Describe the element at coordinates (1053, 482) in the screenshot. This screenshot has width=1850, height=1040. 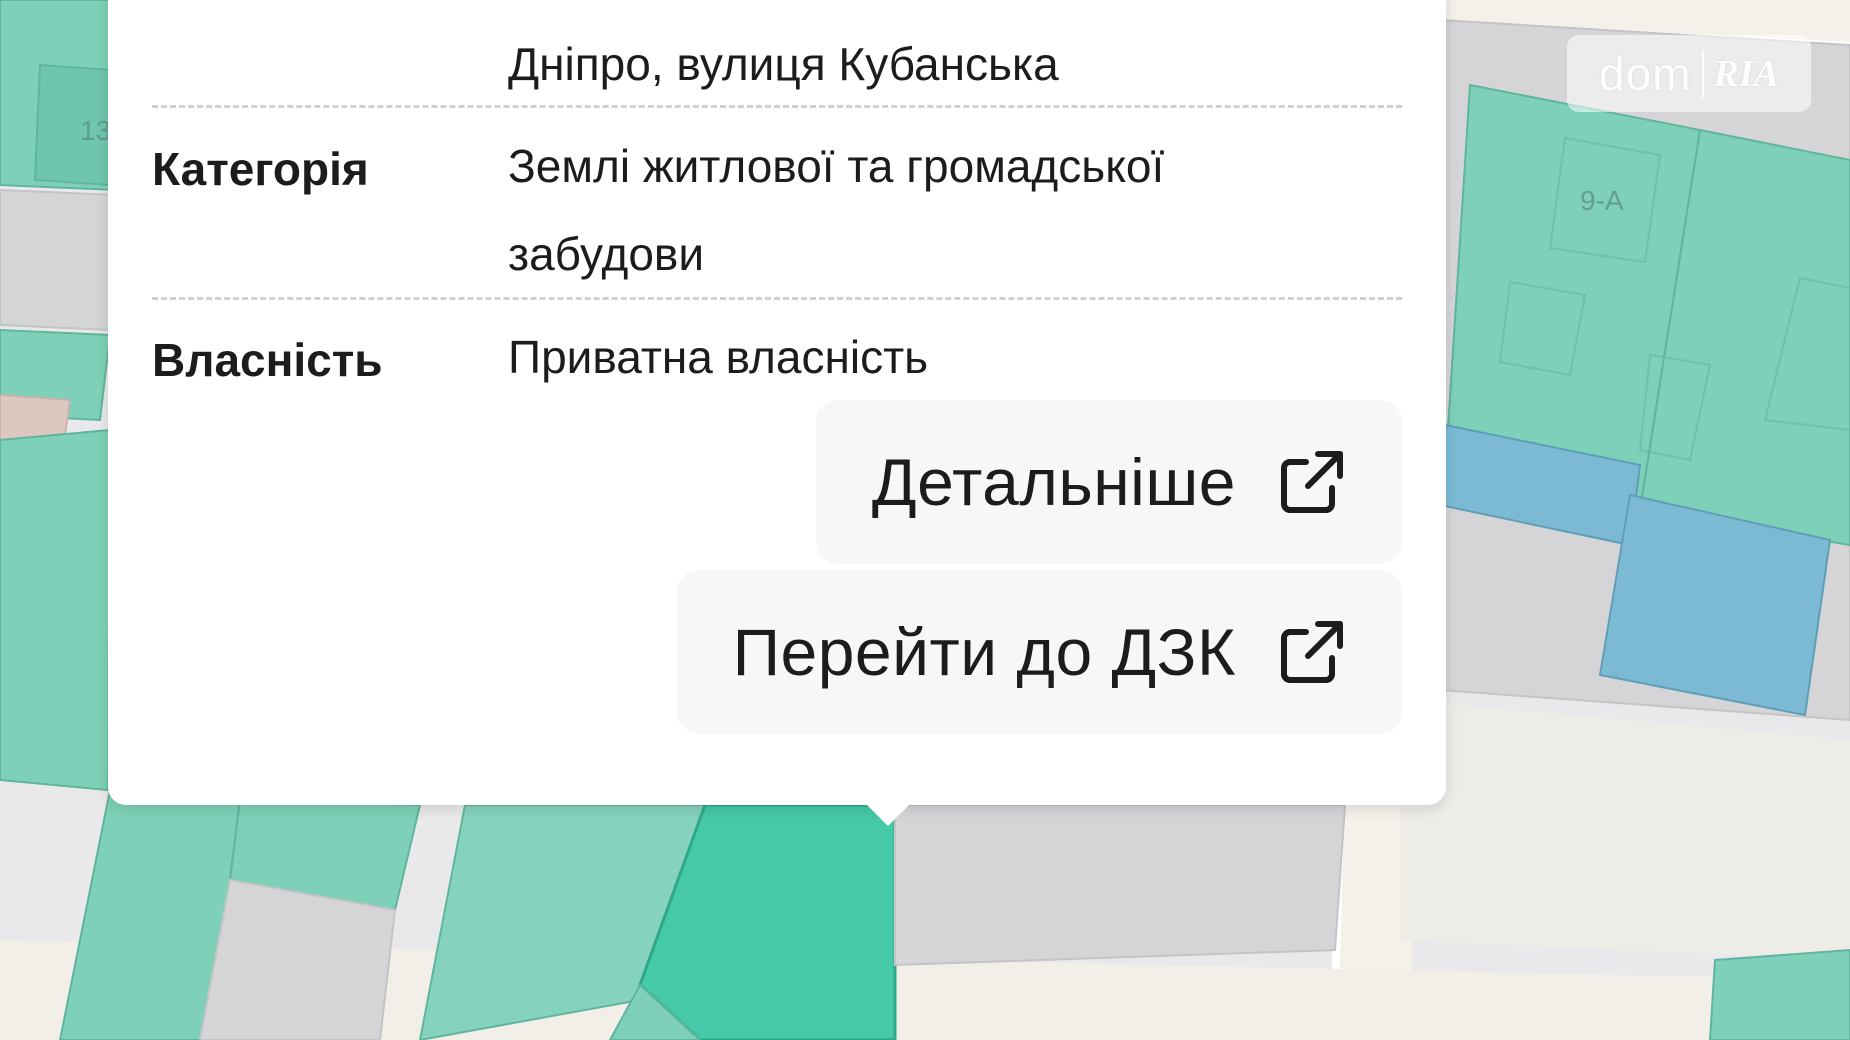
I see `details-button-label: Детальніше` at that location.